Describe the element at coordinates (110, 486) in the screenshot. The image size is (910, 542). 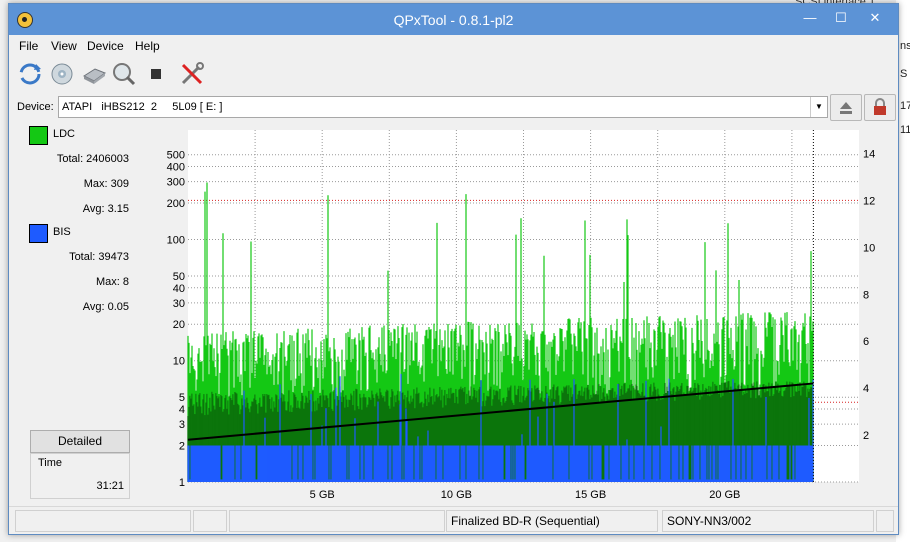
I see `time-value: 31:21` at that location.